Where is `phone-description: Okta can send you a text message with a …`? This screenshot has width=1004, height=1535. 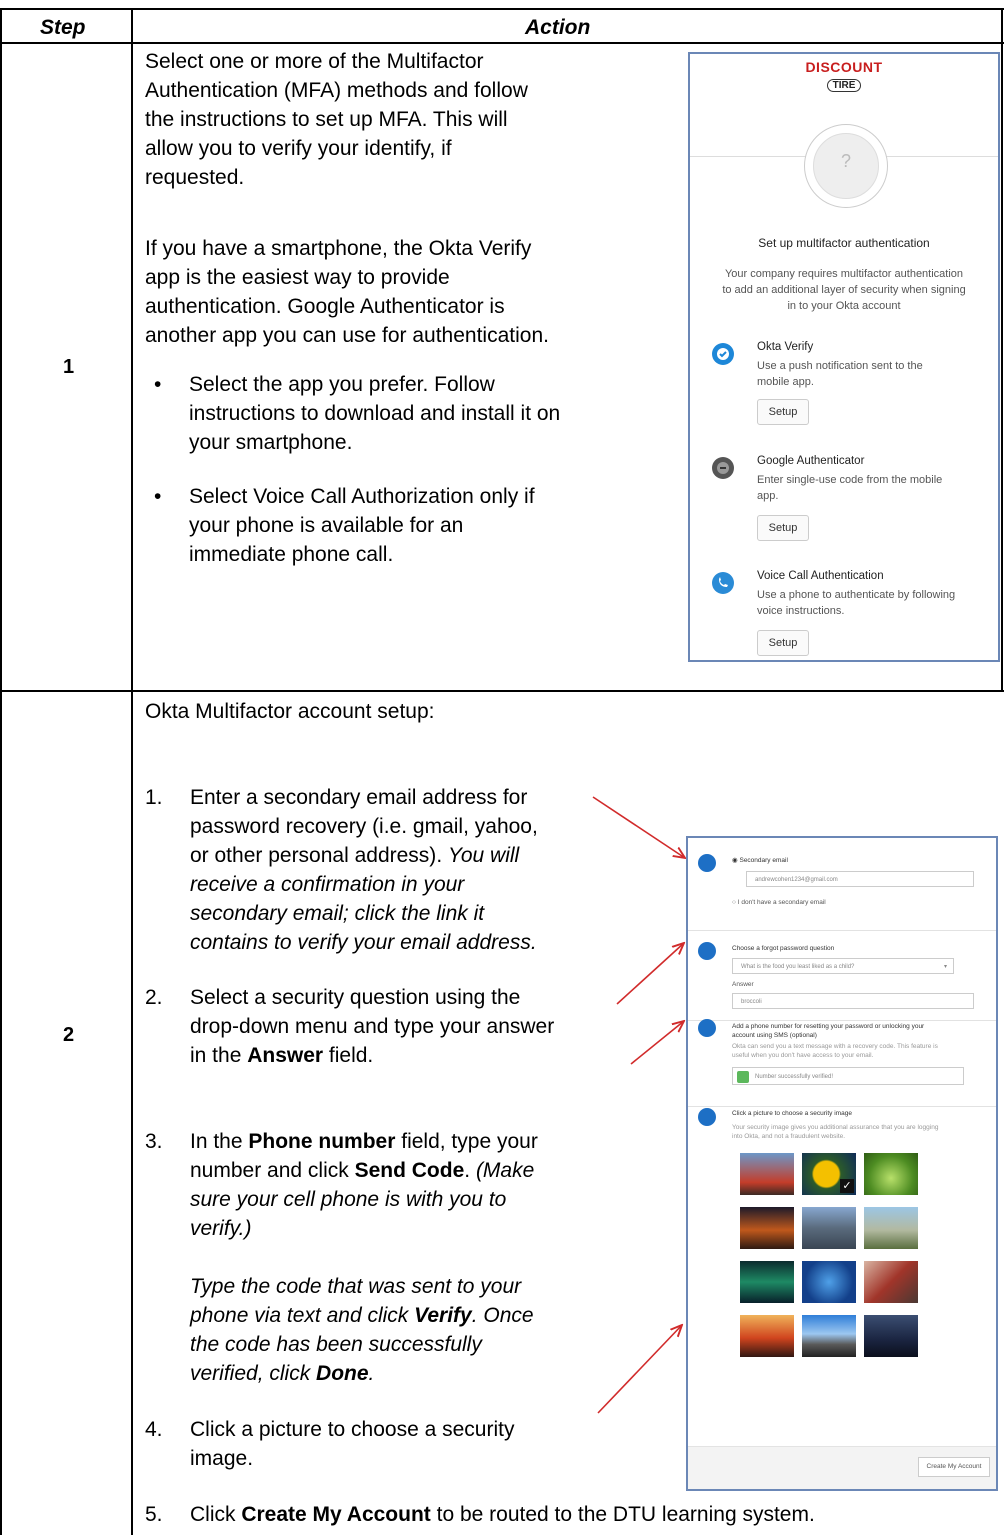 phone-description: Okta can send you a text message with a … is located at coordinates (835, 1051).